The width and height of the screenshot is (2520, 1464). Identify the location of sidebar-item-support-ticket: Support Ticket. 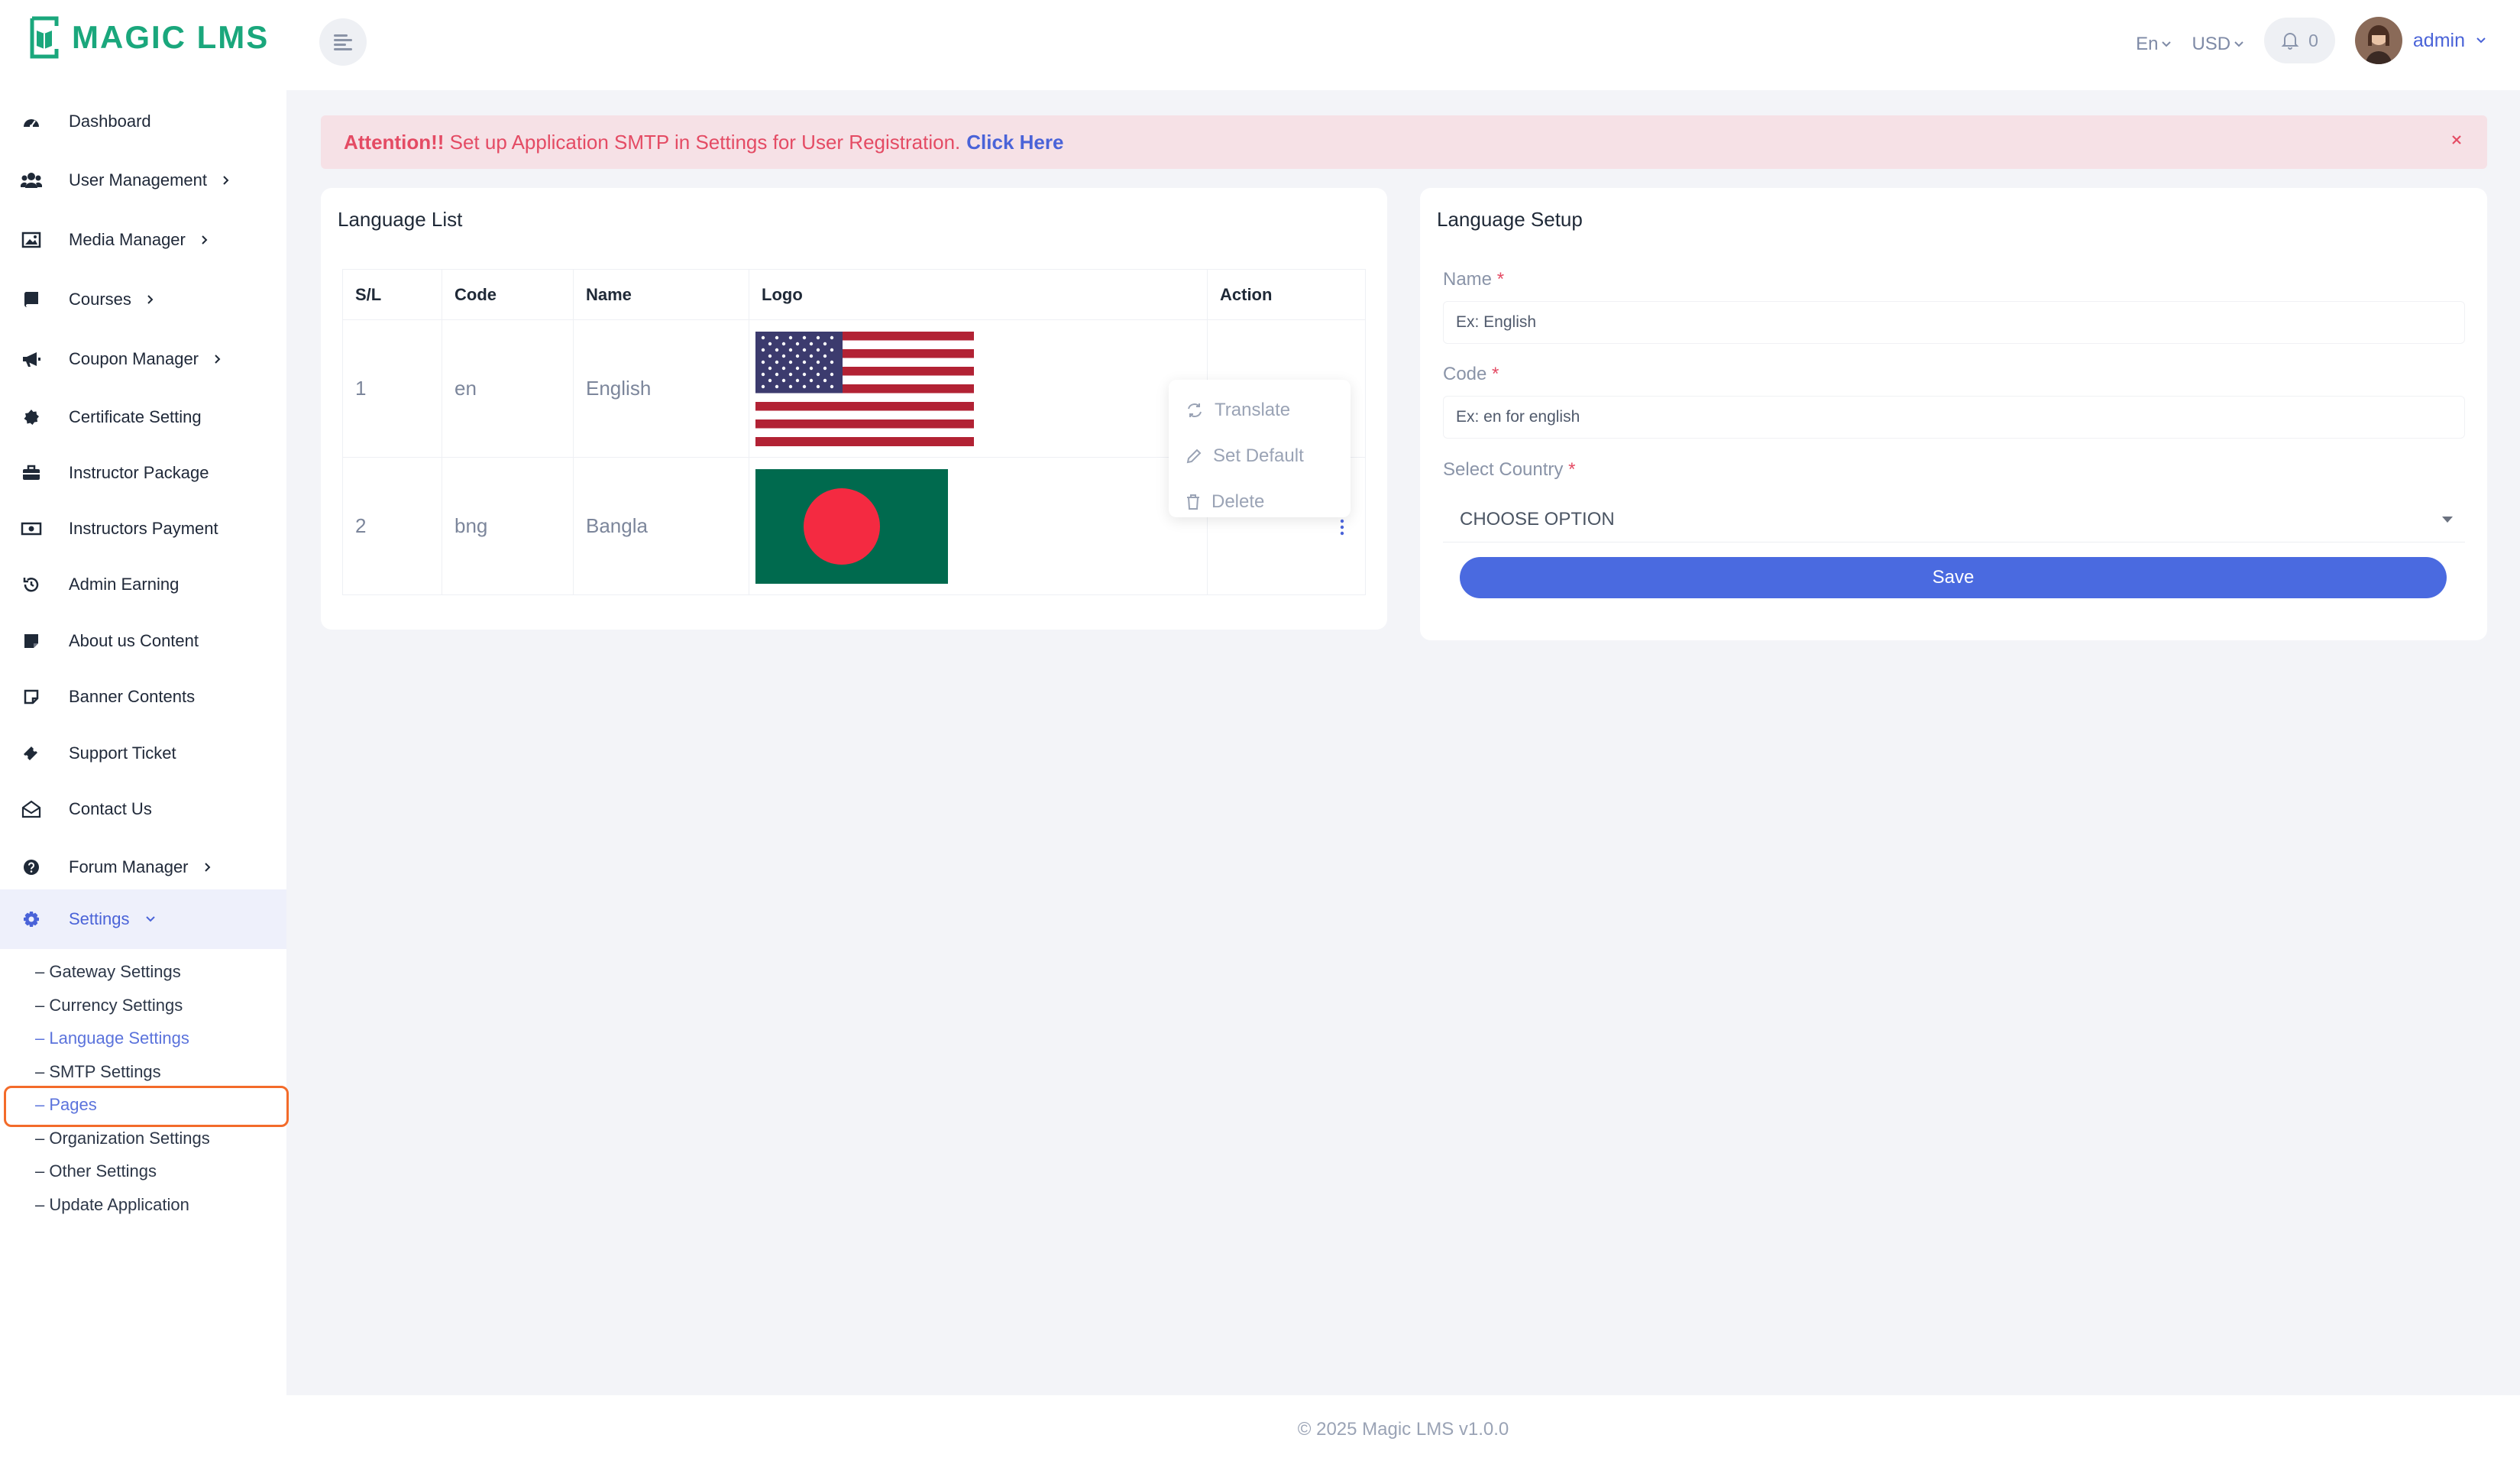
(143, 753).